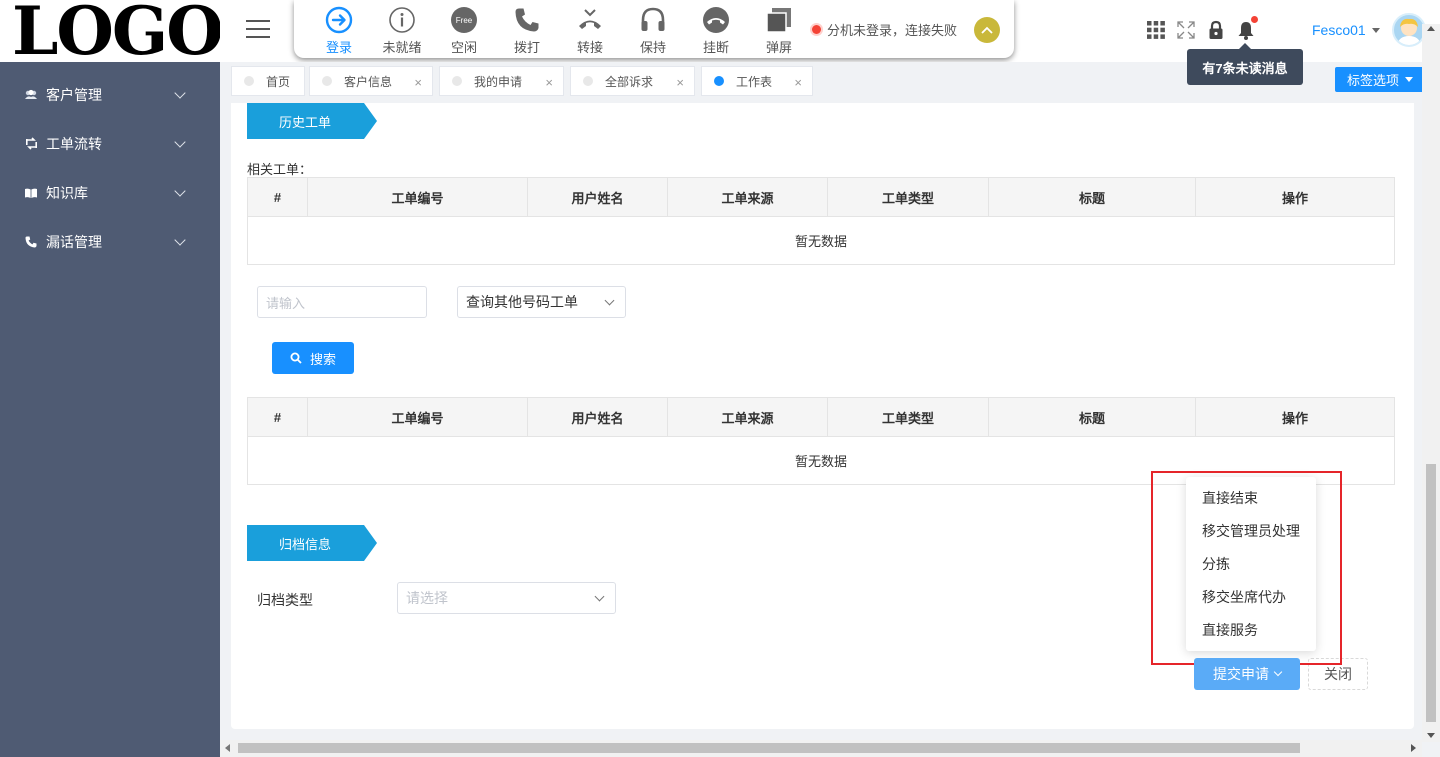 The height and width of the screenshot is (757, 1440). I want to click on workflow-icon, so click(31, 144).